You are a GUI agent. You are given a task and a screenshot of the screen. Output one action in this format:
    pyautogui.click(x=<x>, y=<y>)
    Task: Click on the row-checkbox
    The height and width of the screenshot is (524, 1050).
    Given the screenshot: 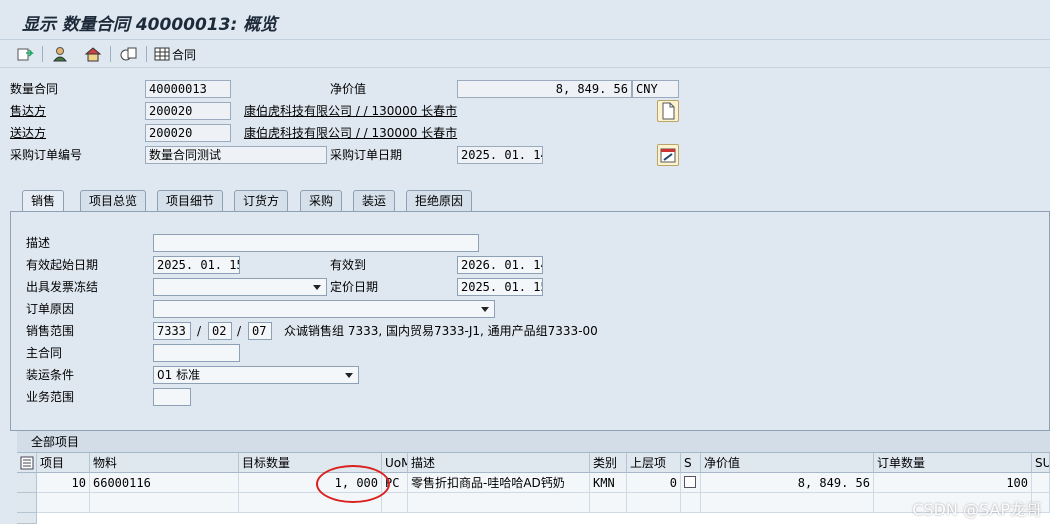 What is the action you would take?
    pyautogui.click(x=690, y=482)
    